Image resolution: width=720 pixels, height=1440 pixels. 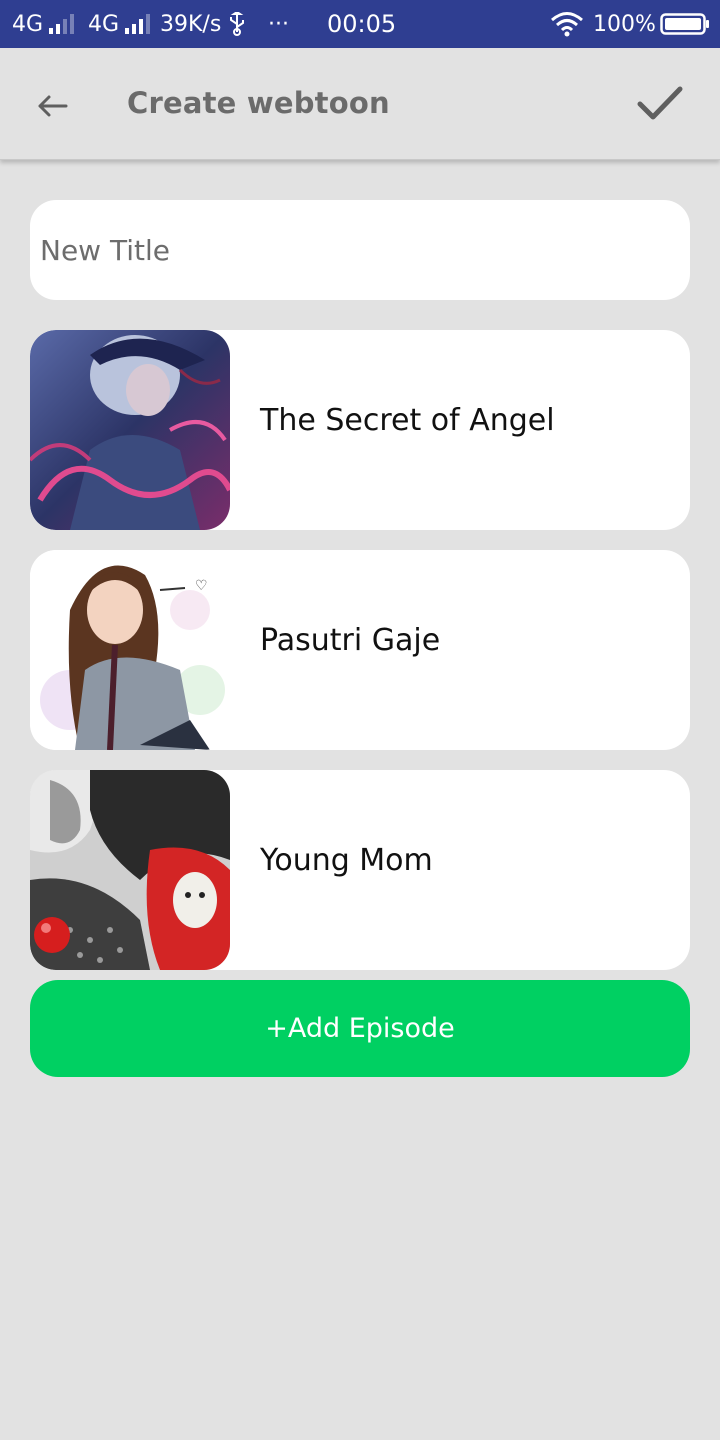 I want to click on network-indicator-2: 4G, so click(x=119, y=24).